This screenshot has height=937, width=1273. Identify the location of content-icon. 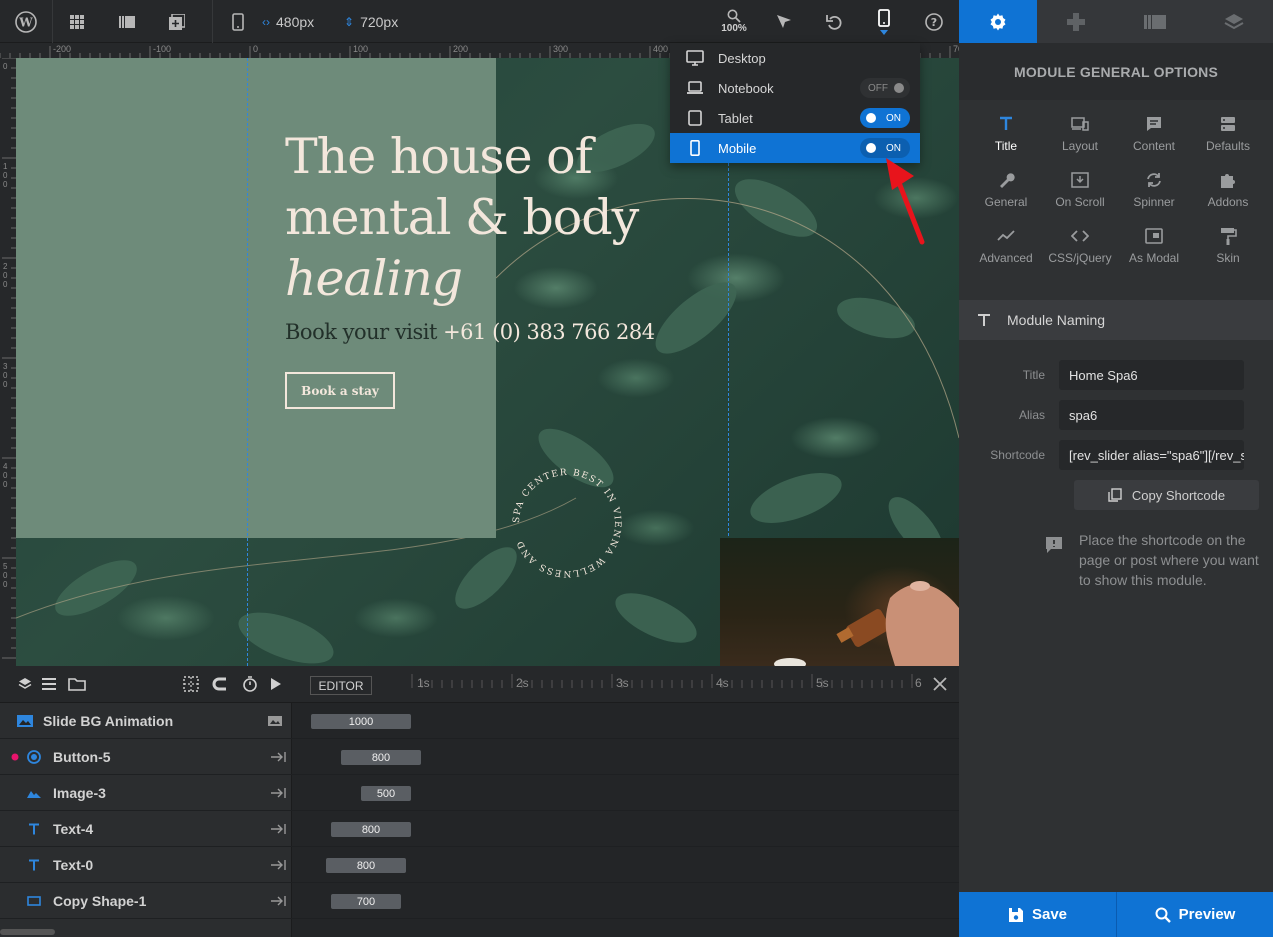
(1154, 124).